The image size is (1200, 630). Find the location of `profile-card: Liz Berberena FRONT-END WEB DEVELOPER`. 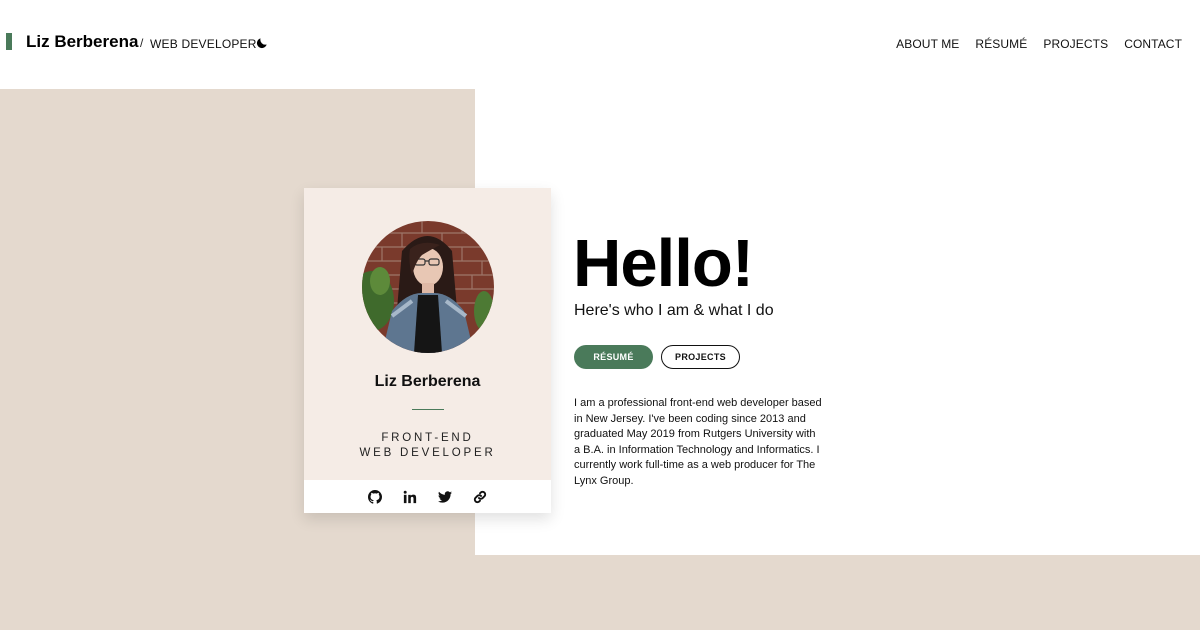

profile-card: Liz Berberena FRONT-END WEB DEVELOPER is located at coordinates (427, 350).